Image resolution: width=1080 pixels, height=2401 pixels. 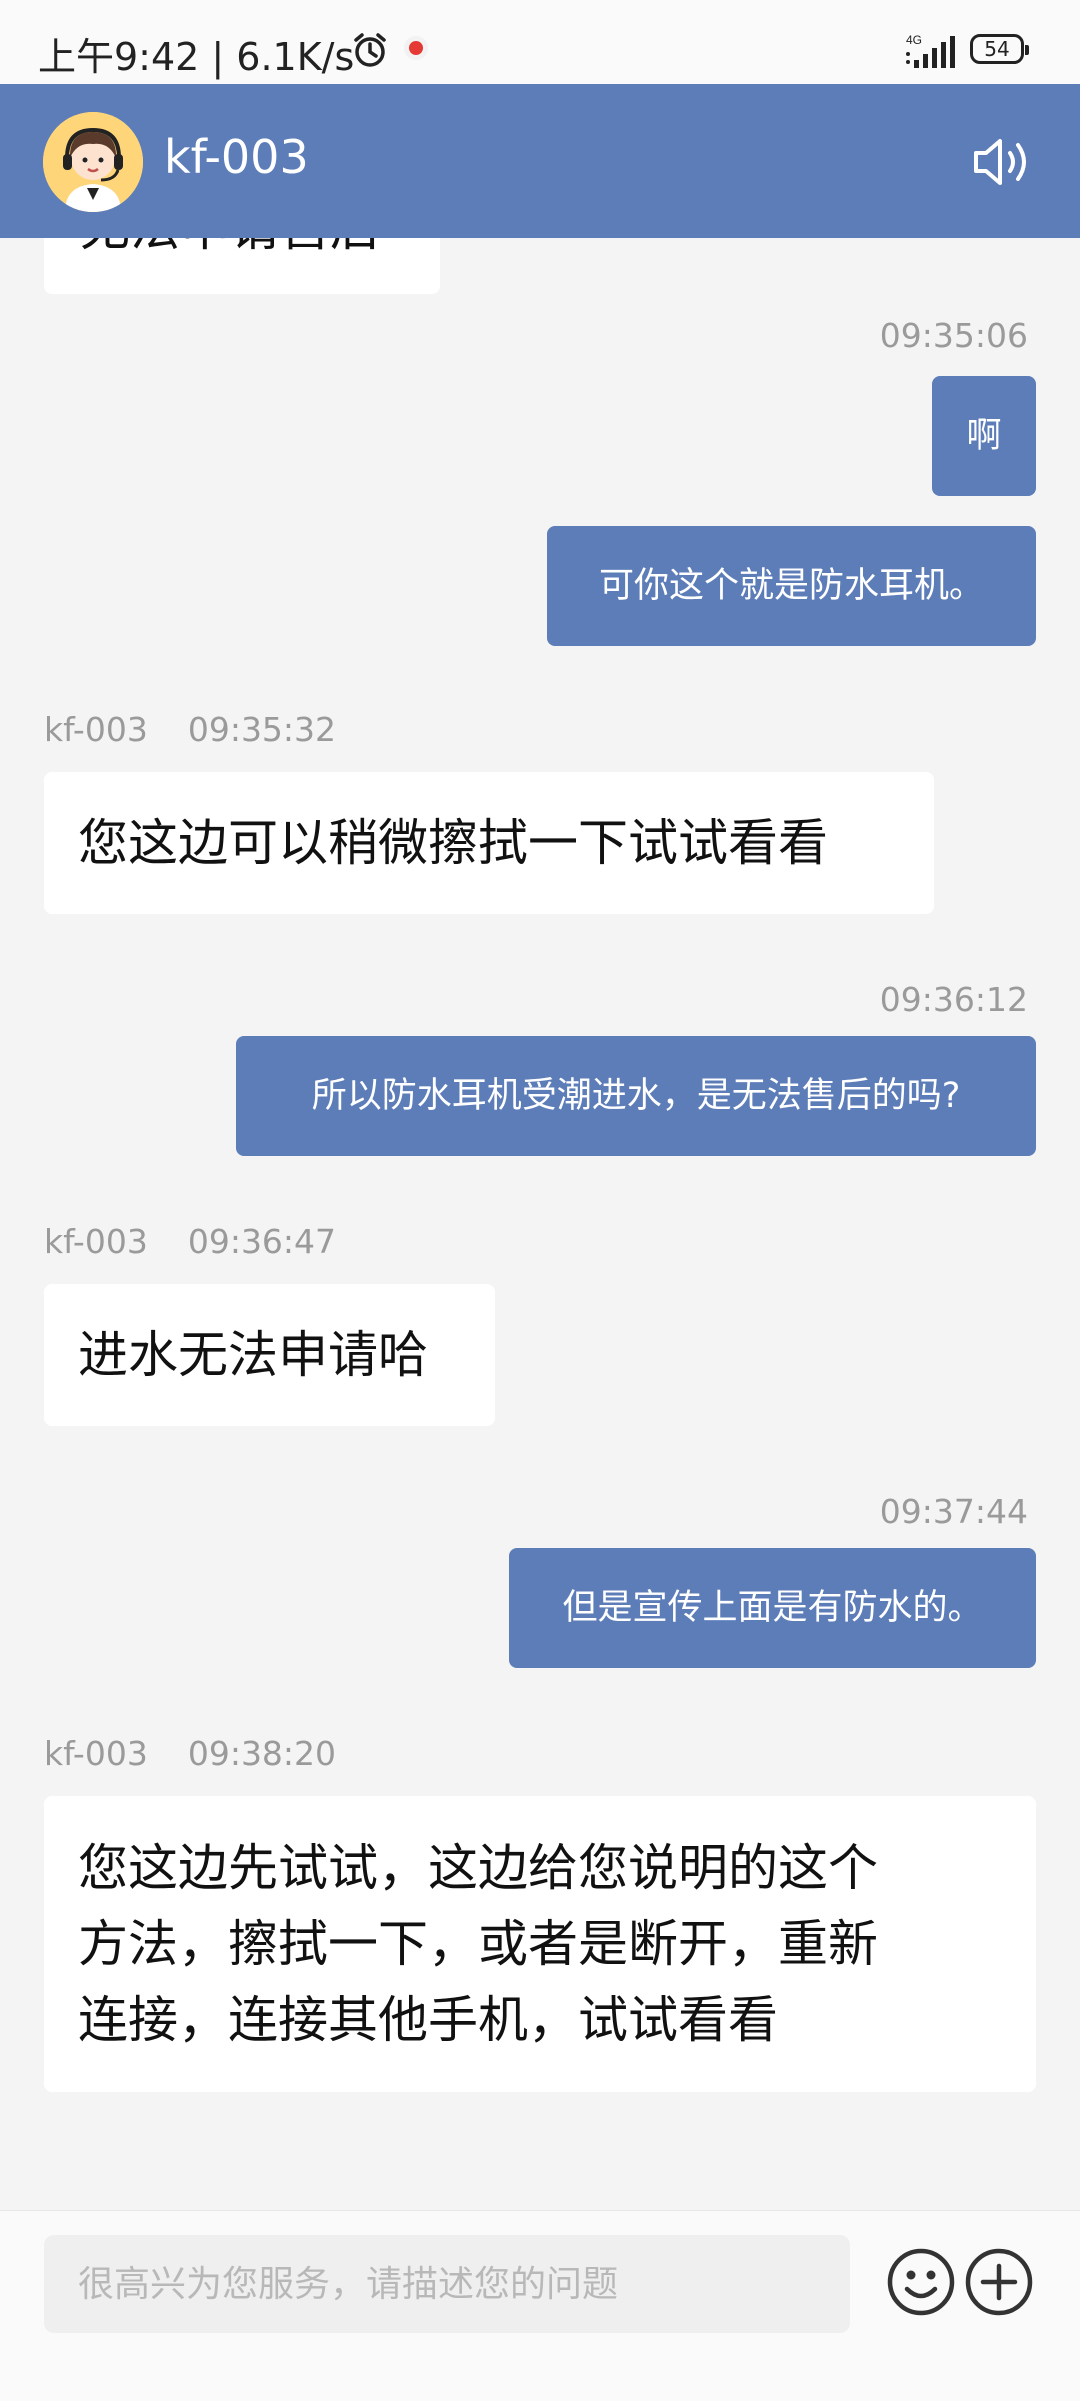 I want to click on message-text: 进水无法申请哈, so click(x=253, y=1355).